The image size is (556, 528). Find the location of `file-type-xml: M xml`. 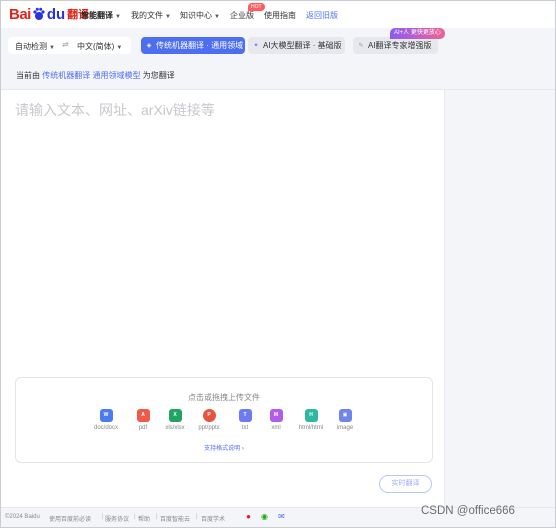

file-type-xml: M xml is located at coordinates (276, 420).